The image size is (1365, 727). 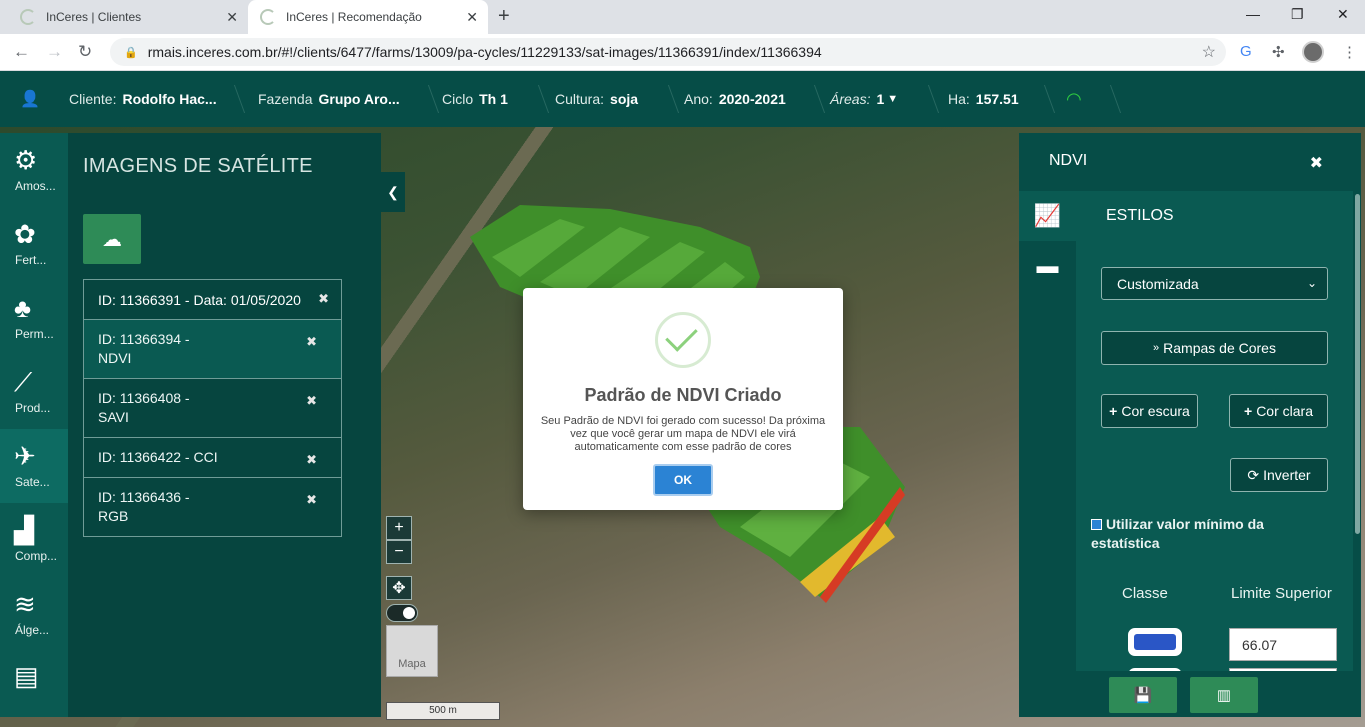 What do you see at coordinates (1297, 14) in the screenshot?
I see `restore-icon: ❐` at bounding box center [1297, 14].